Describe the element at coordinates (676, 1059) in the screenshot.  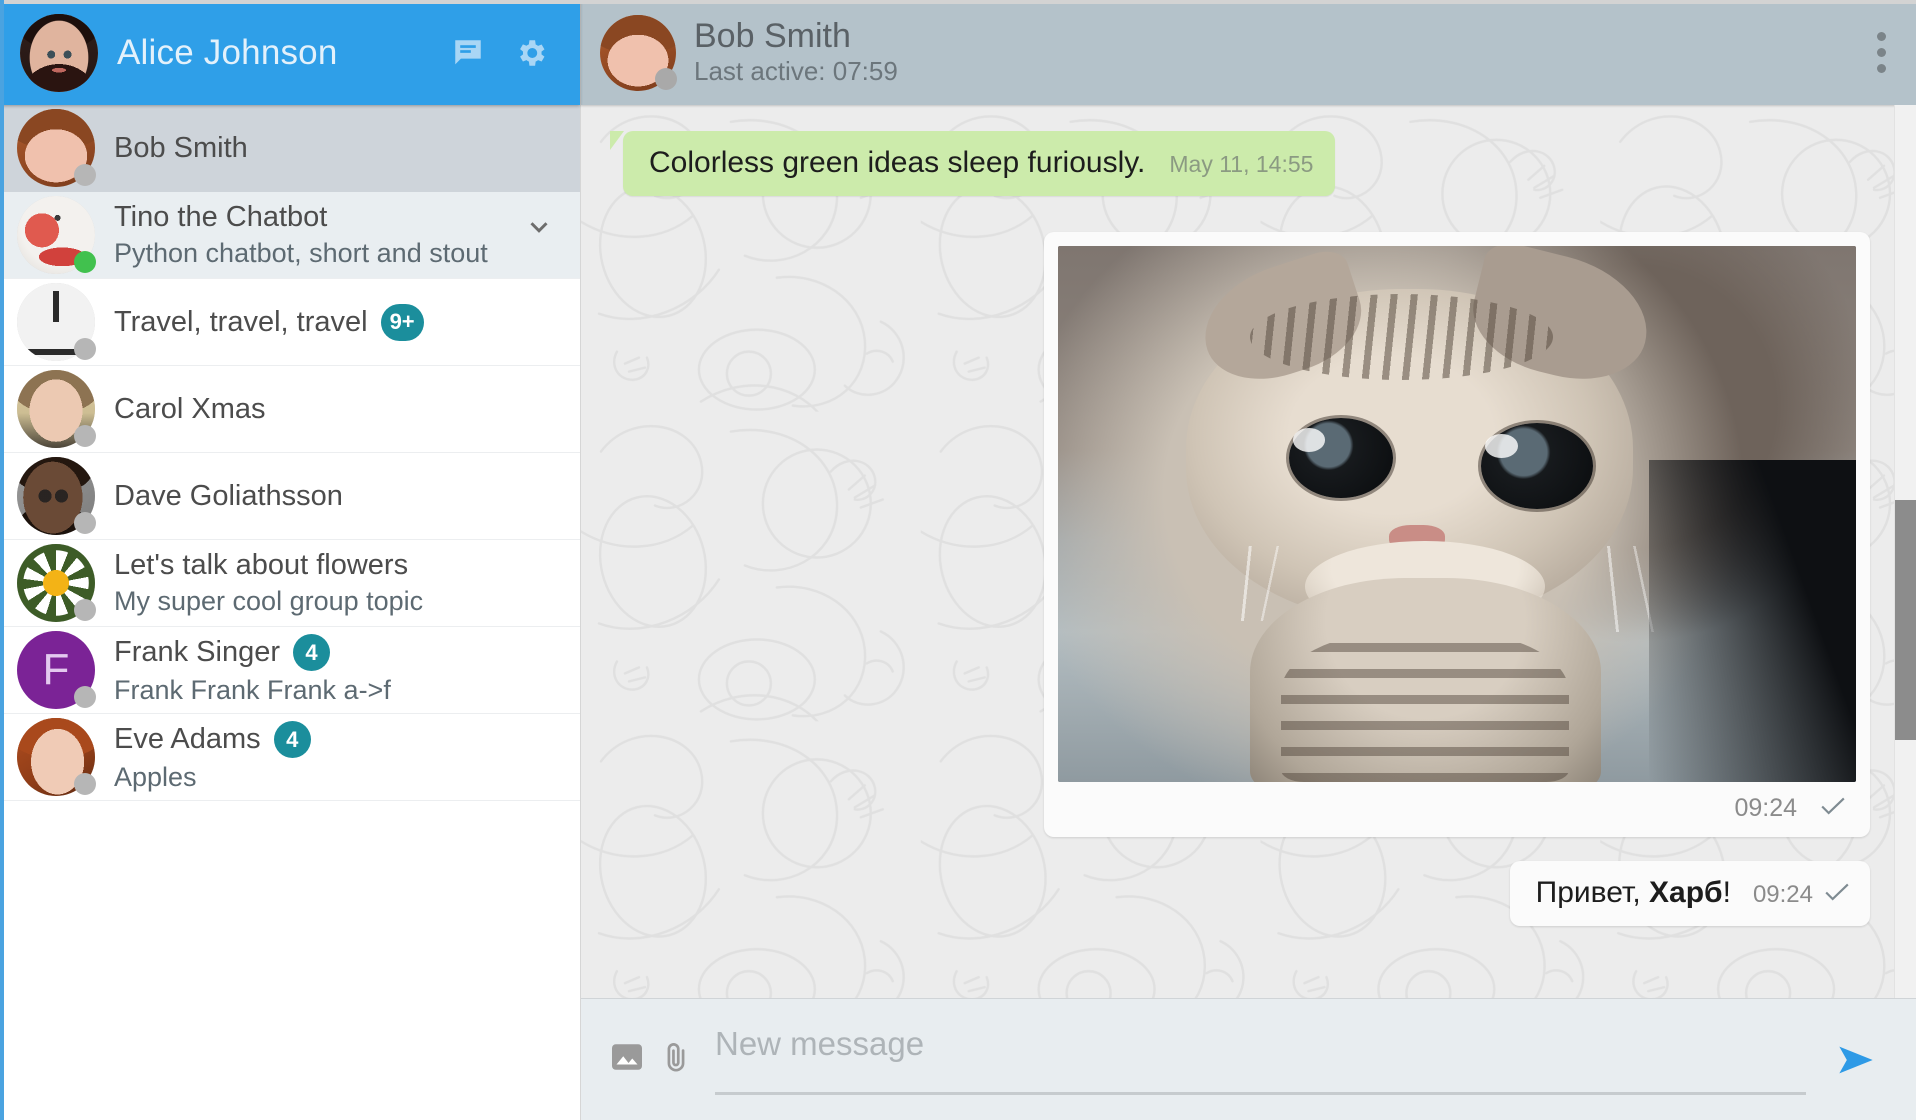
I see `paperclip-icon` at that location.